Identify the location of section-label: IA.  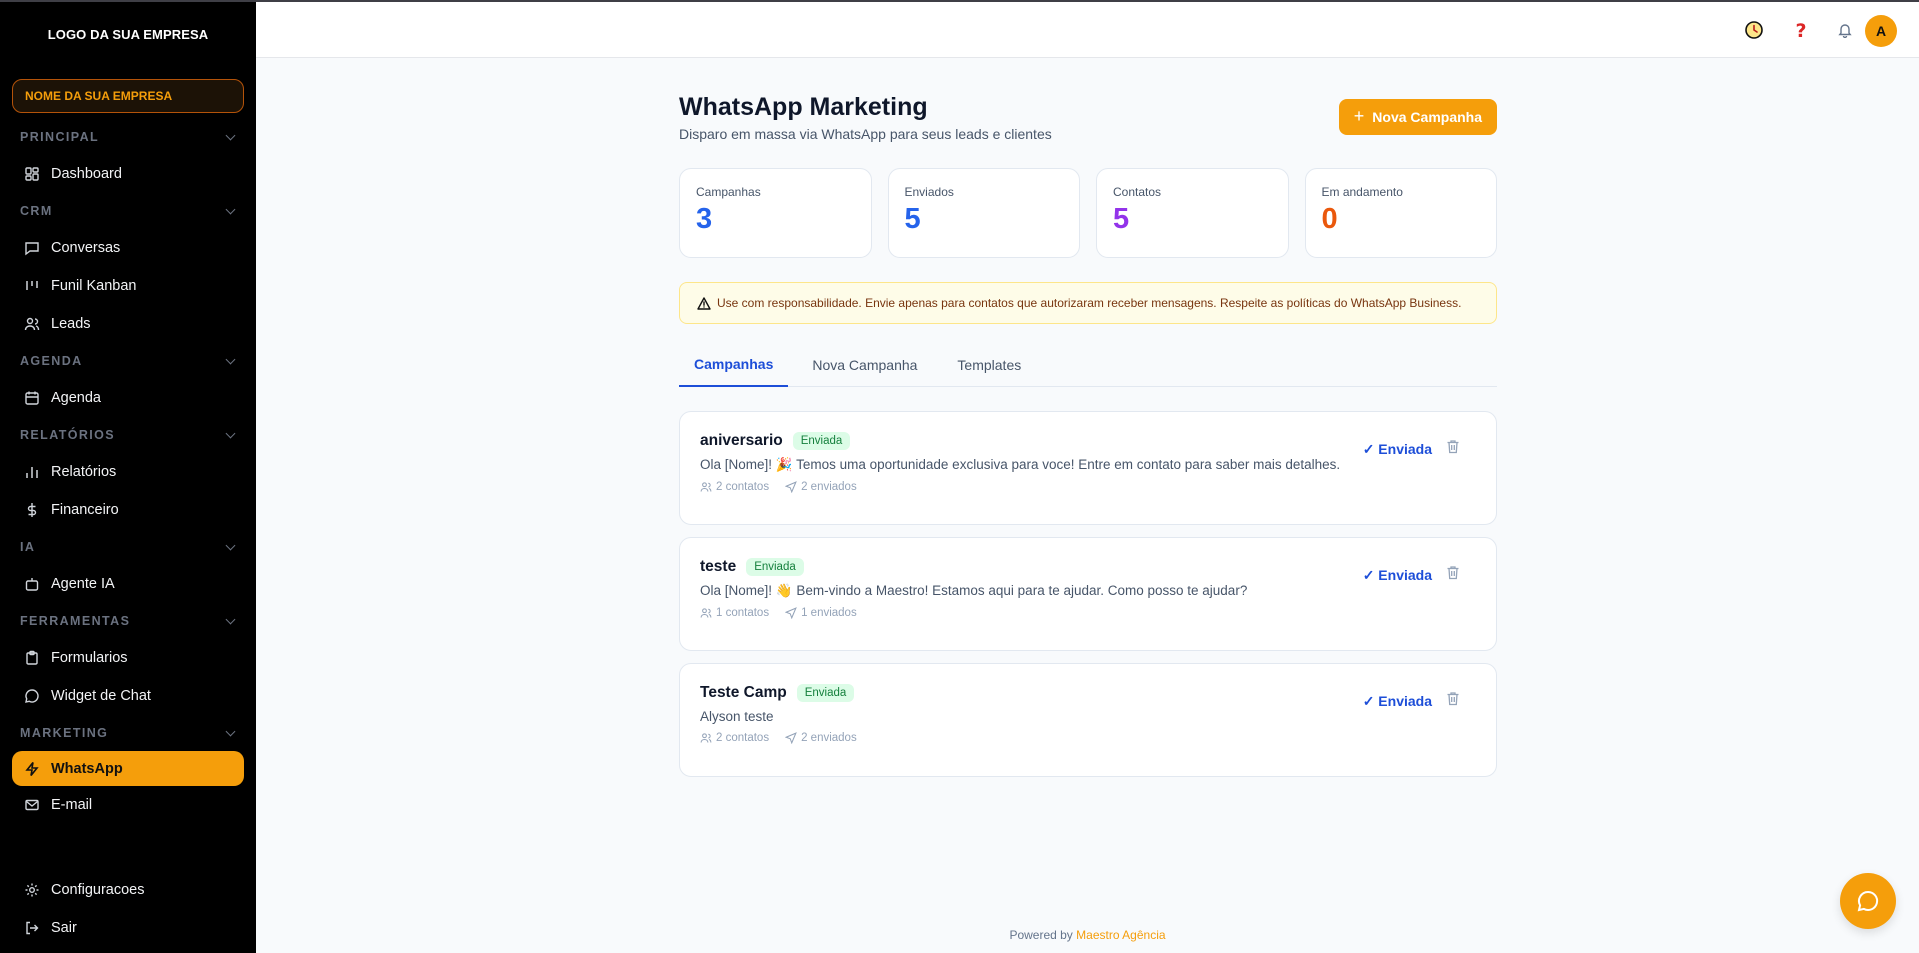
(28, 547).